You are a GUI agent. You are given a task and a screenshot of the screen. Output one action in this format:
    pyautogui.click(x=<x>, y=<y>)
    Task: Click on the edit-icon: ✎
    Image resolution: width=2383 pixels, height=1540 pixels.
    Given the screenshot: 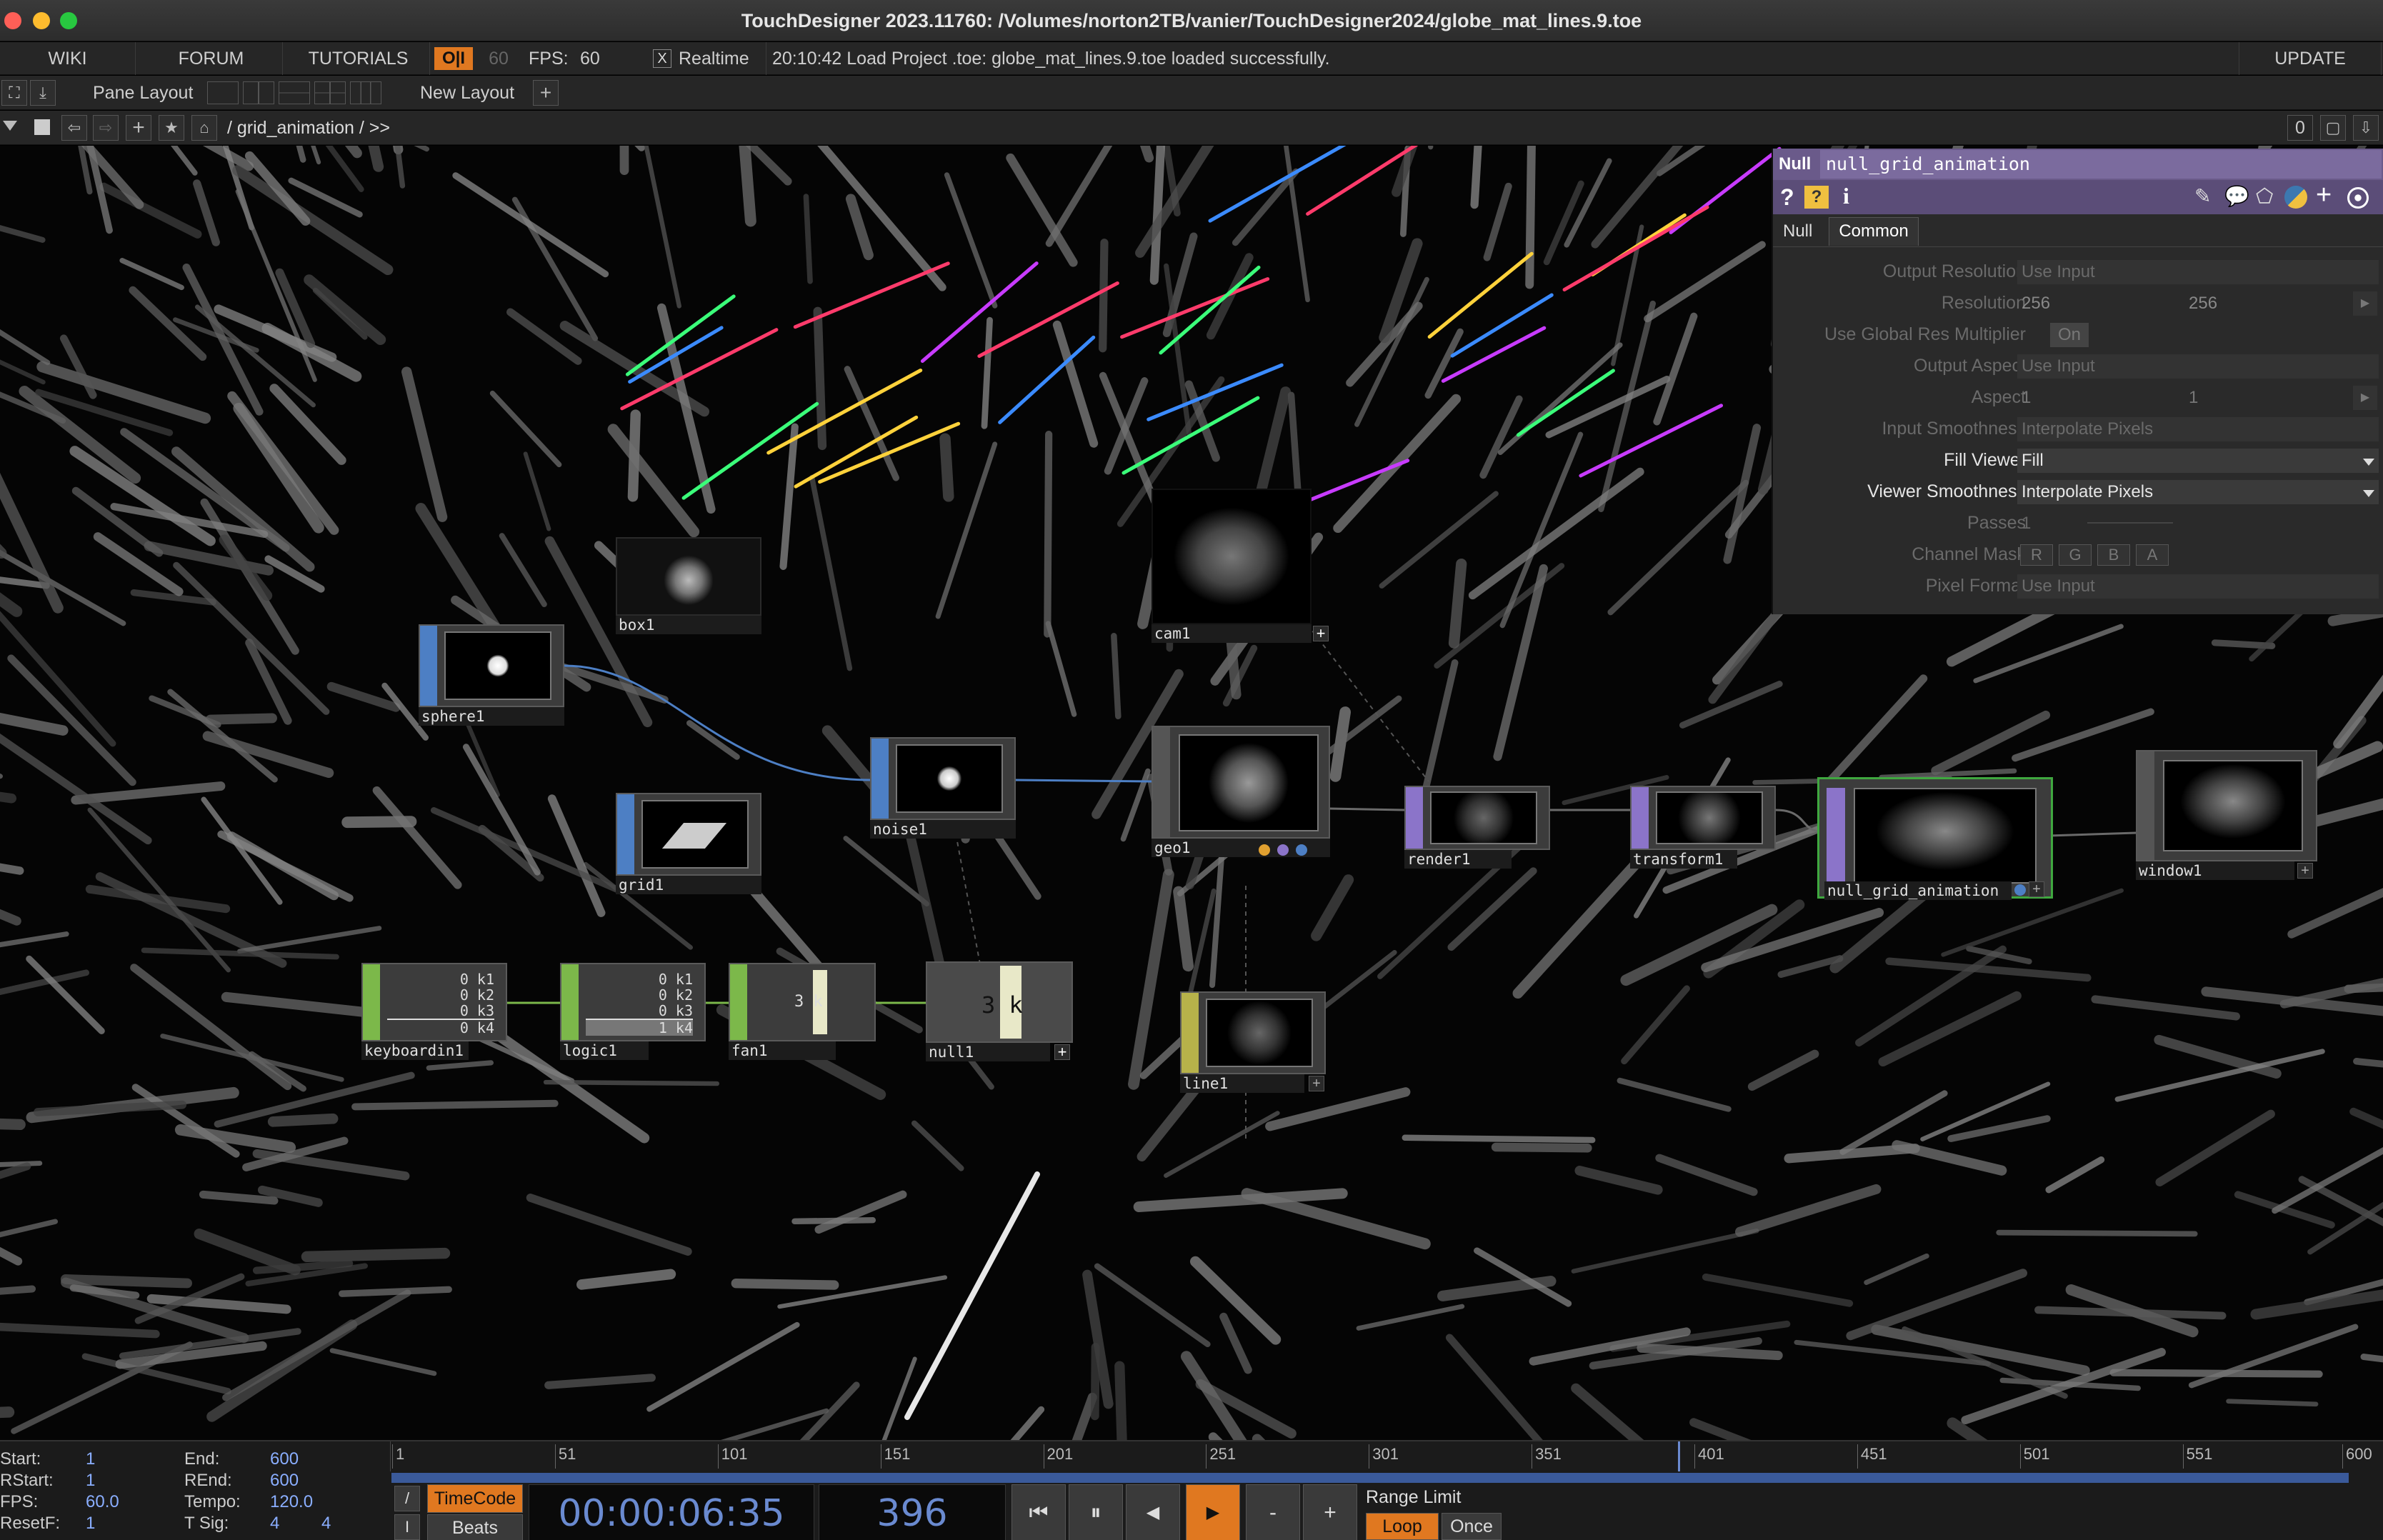 What is the action you would take?
    pyautogui.click(x=2202, y=196)
    